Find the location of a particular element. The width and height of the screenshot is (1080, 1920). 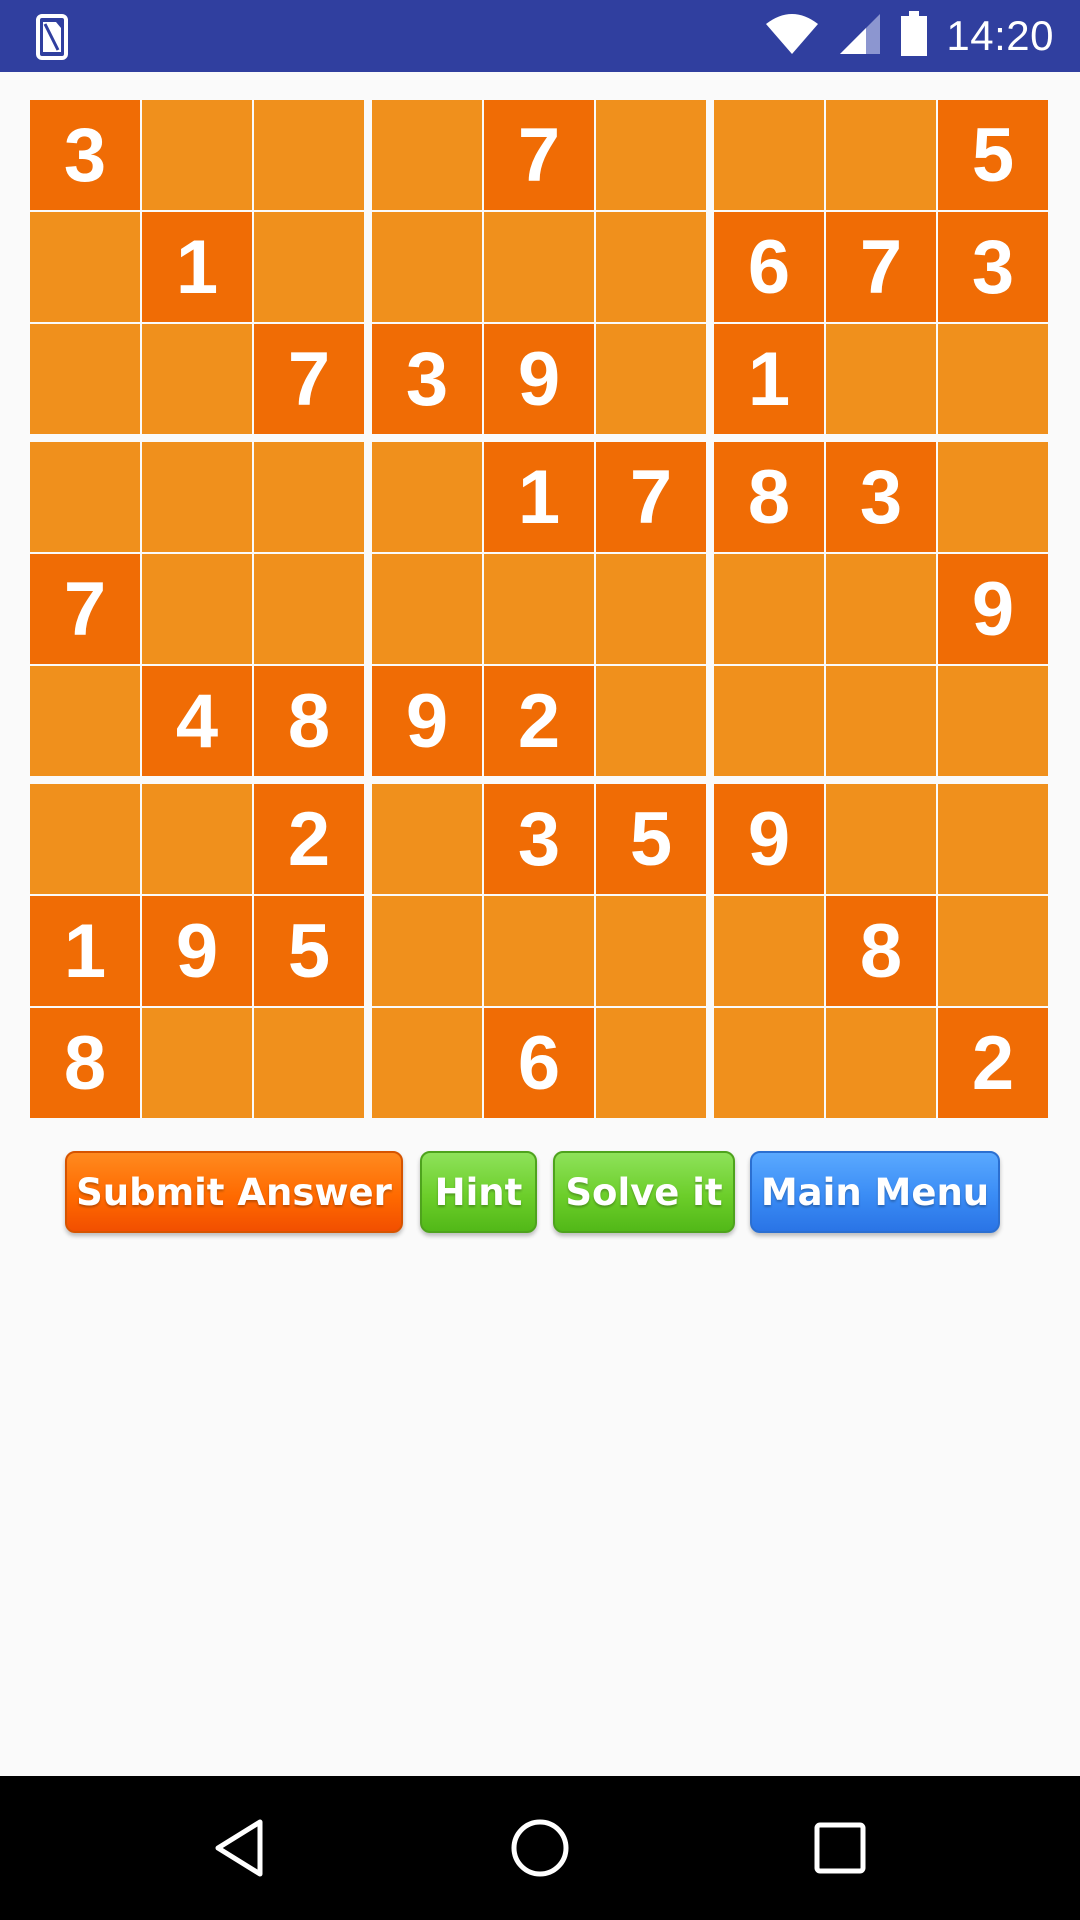

submit-answer-button: Submit Answer is located at coordinates (234, 1192).